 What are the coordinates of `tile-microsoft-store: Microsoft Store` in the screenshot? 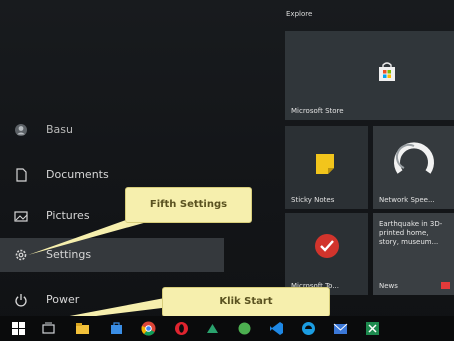 It's located at (369, 75).